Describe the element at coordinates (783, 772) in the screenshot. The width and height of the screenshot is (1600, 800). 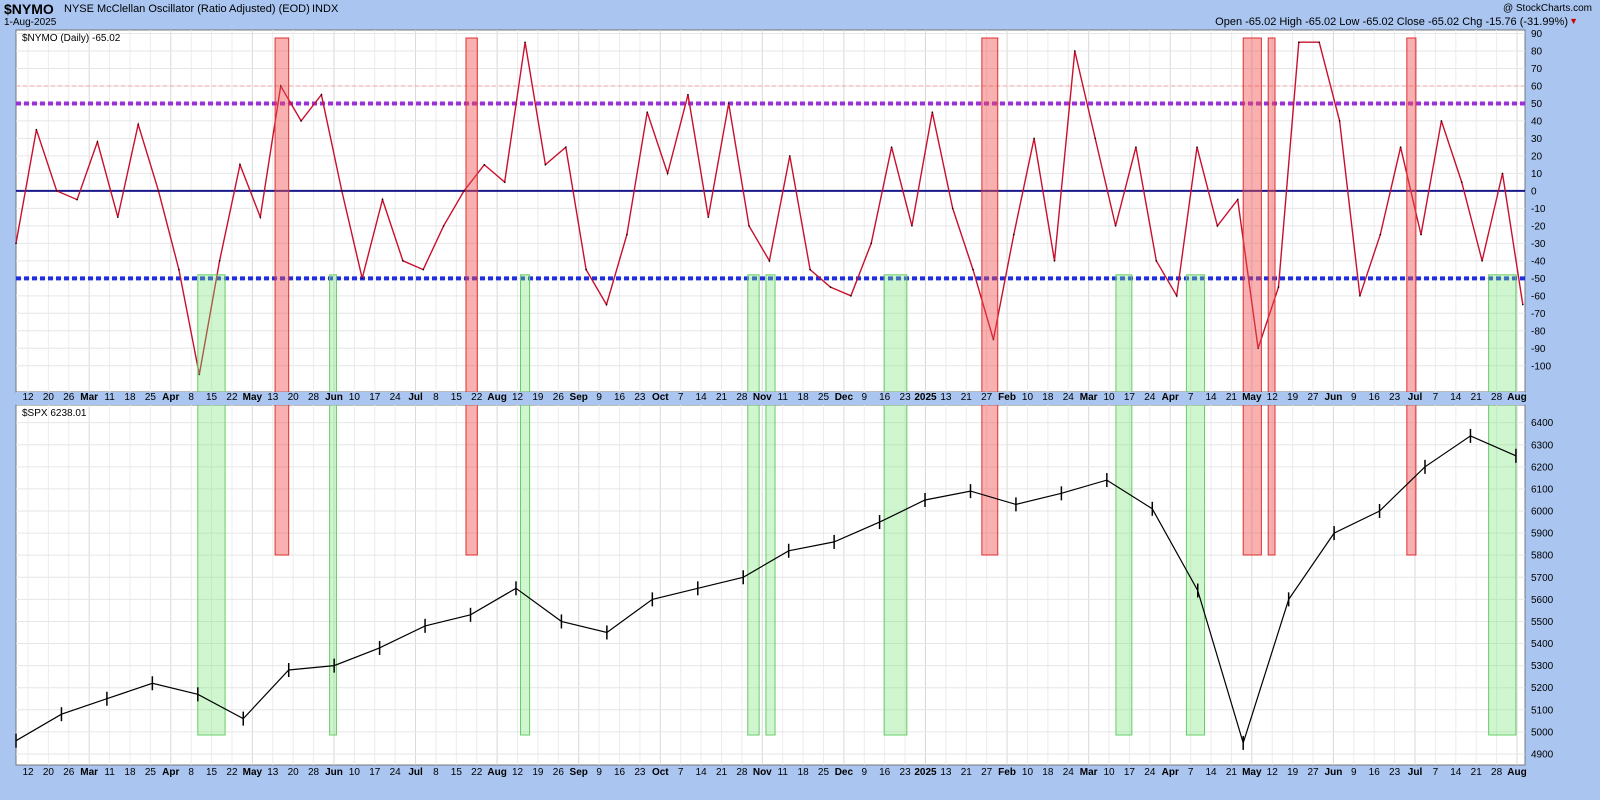
I see `x-tick-label: 11` at that location.